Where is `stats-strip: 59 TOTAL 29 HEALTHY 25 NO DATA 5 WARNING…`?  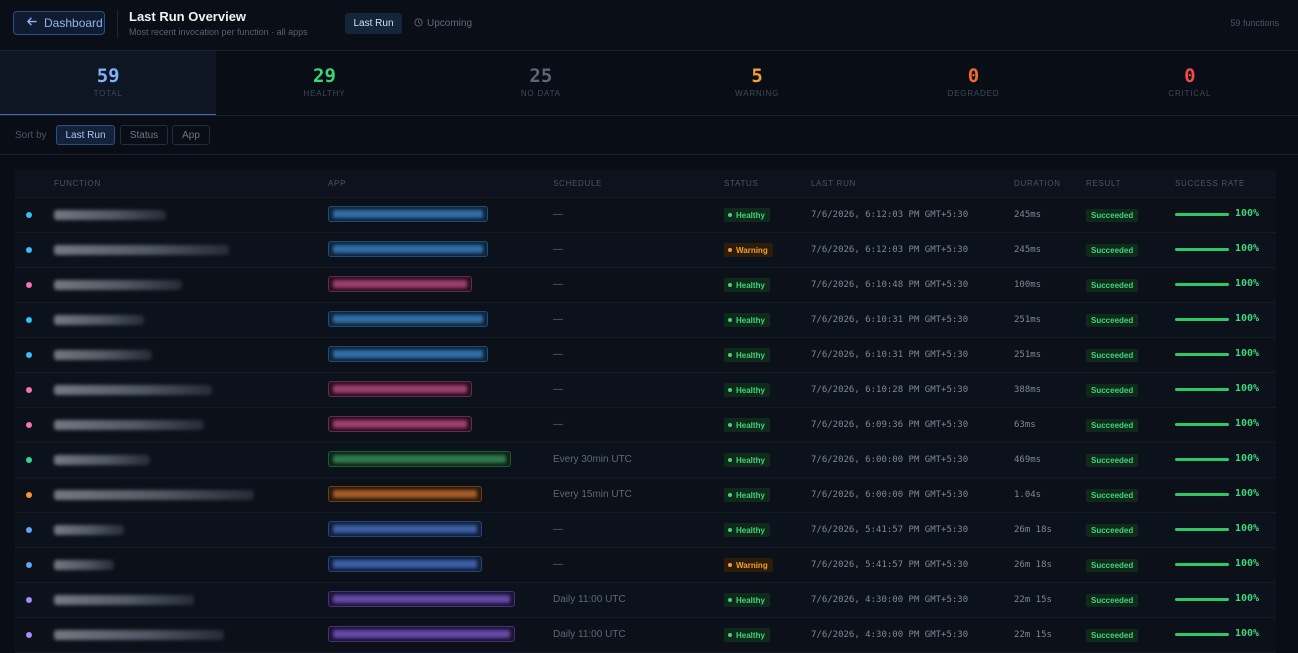
stats-strip: 59 TOTAL 29 HEALTHY 25 NO DATA 5 WARNING… is located at coordinates (649, 83).